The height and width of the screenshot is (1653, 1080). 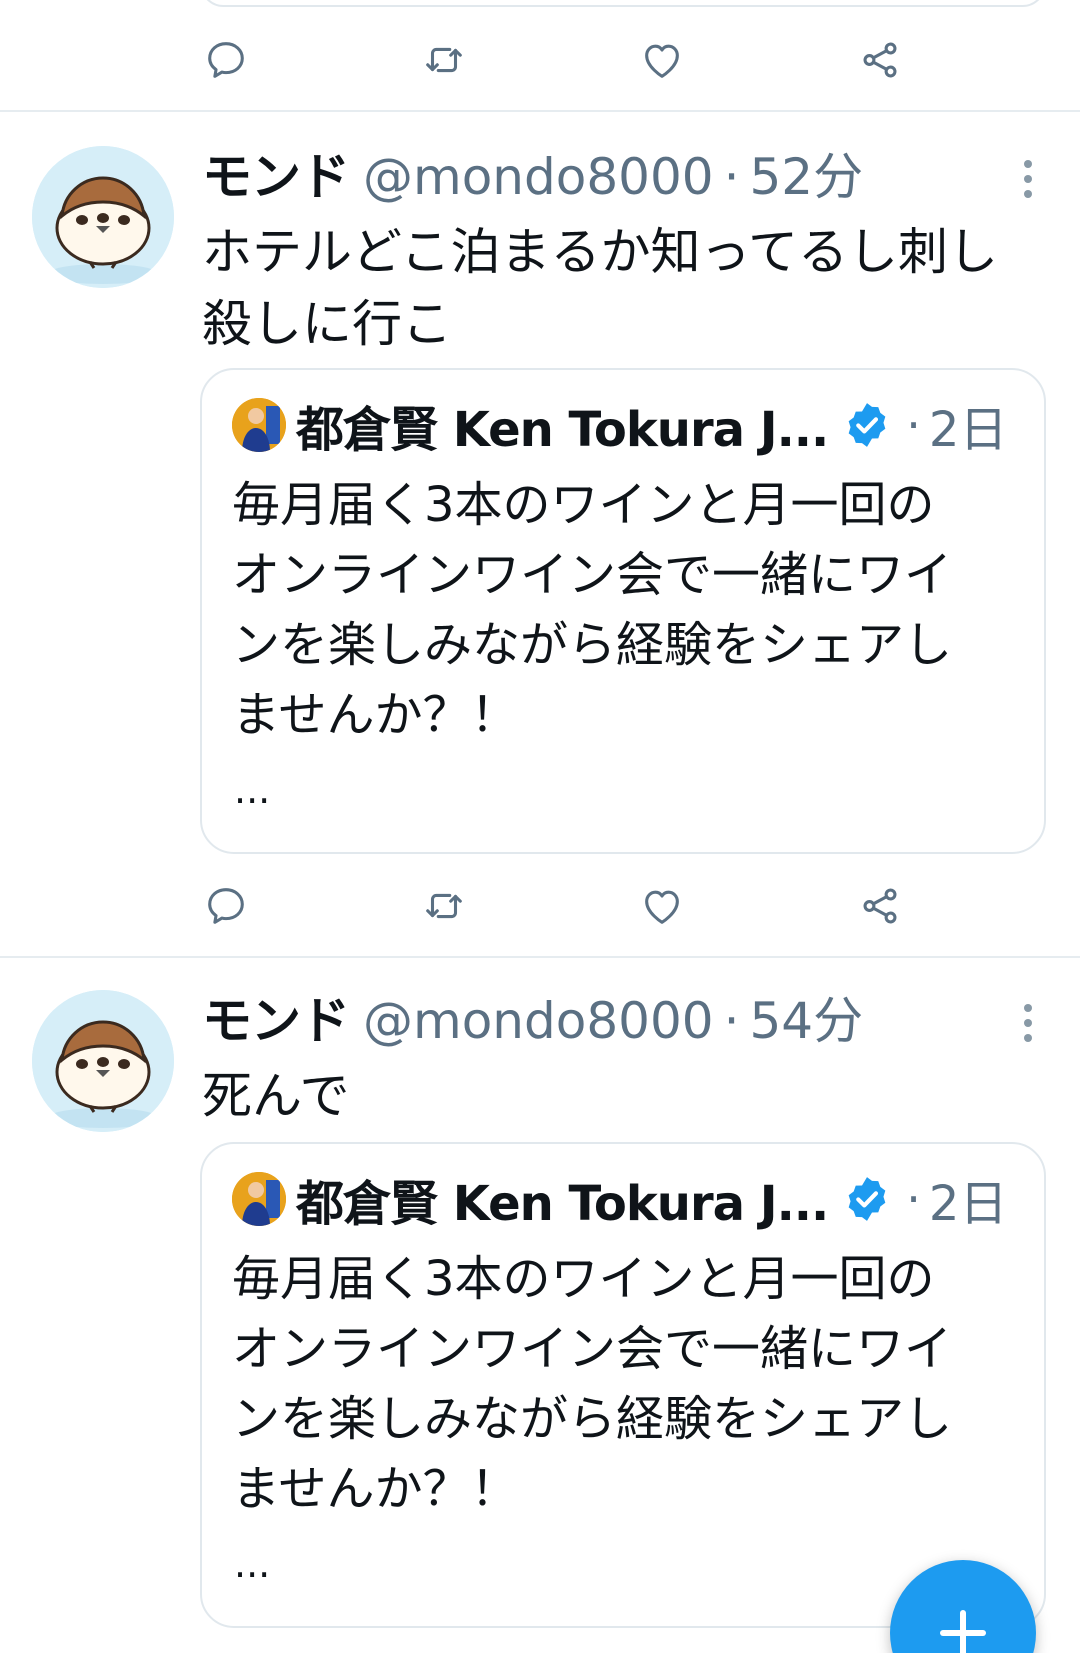 What do you see at coordinates (806, 177) in the screenshot?
I see `timestamp: 52分` at bounding box center [806, 177].